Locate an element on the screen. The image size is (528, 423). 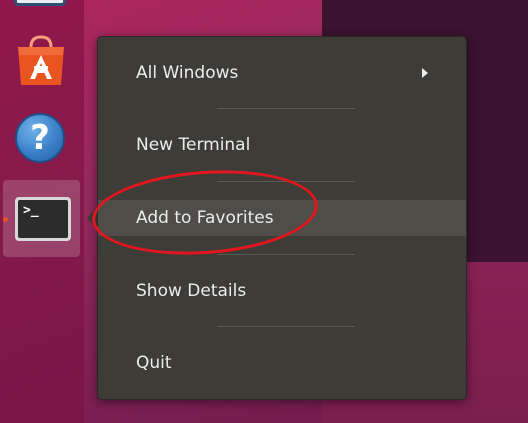
menu-item-all-windows: All Windows is located at coordinates (282, 73).